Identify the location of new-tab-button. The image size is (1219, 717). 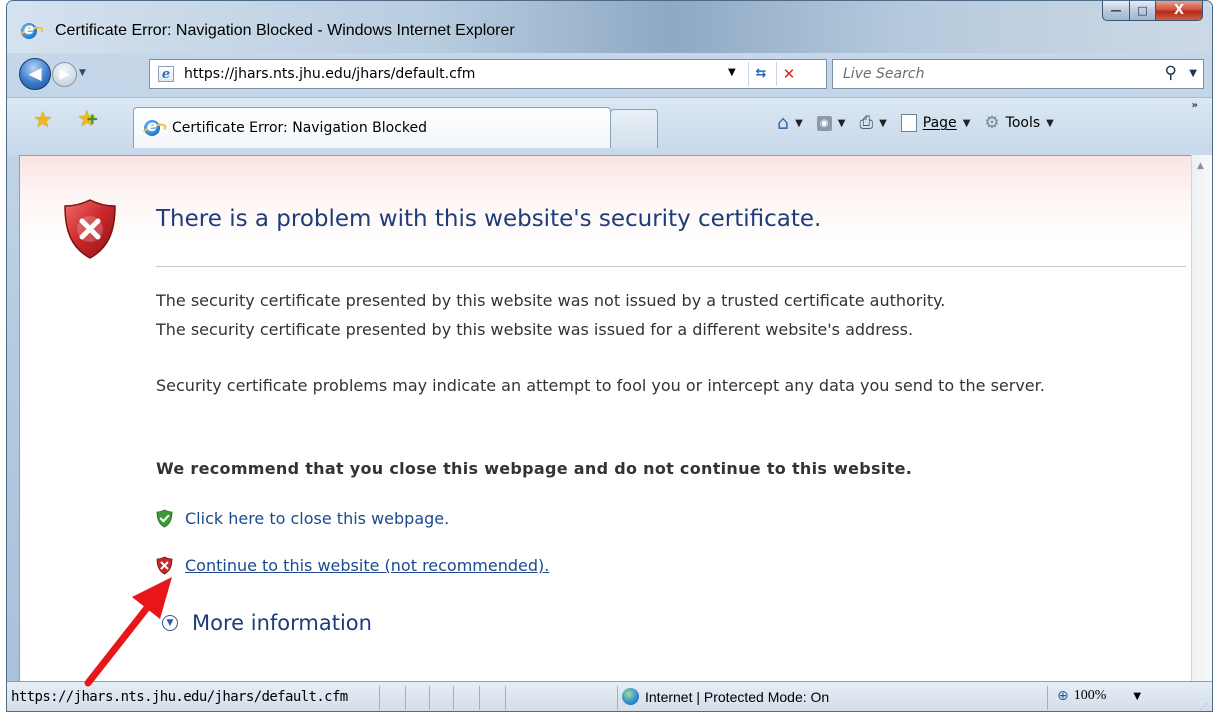
(634, 128).